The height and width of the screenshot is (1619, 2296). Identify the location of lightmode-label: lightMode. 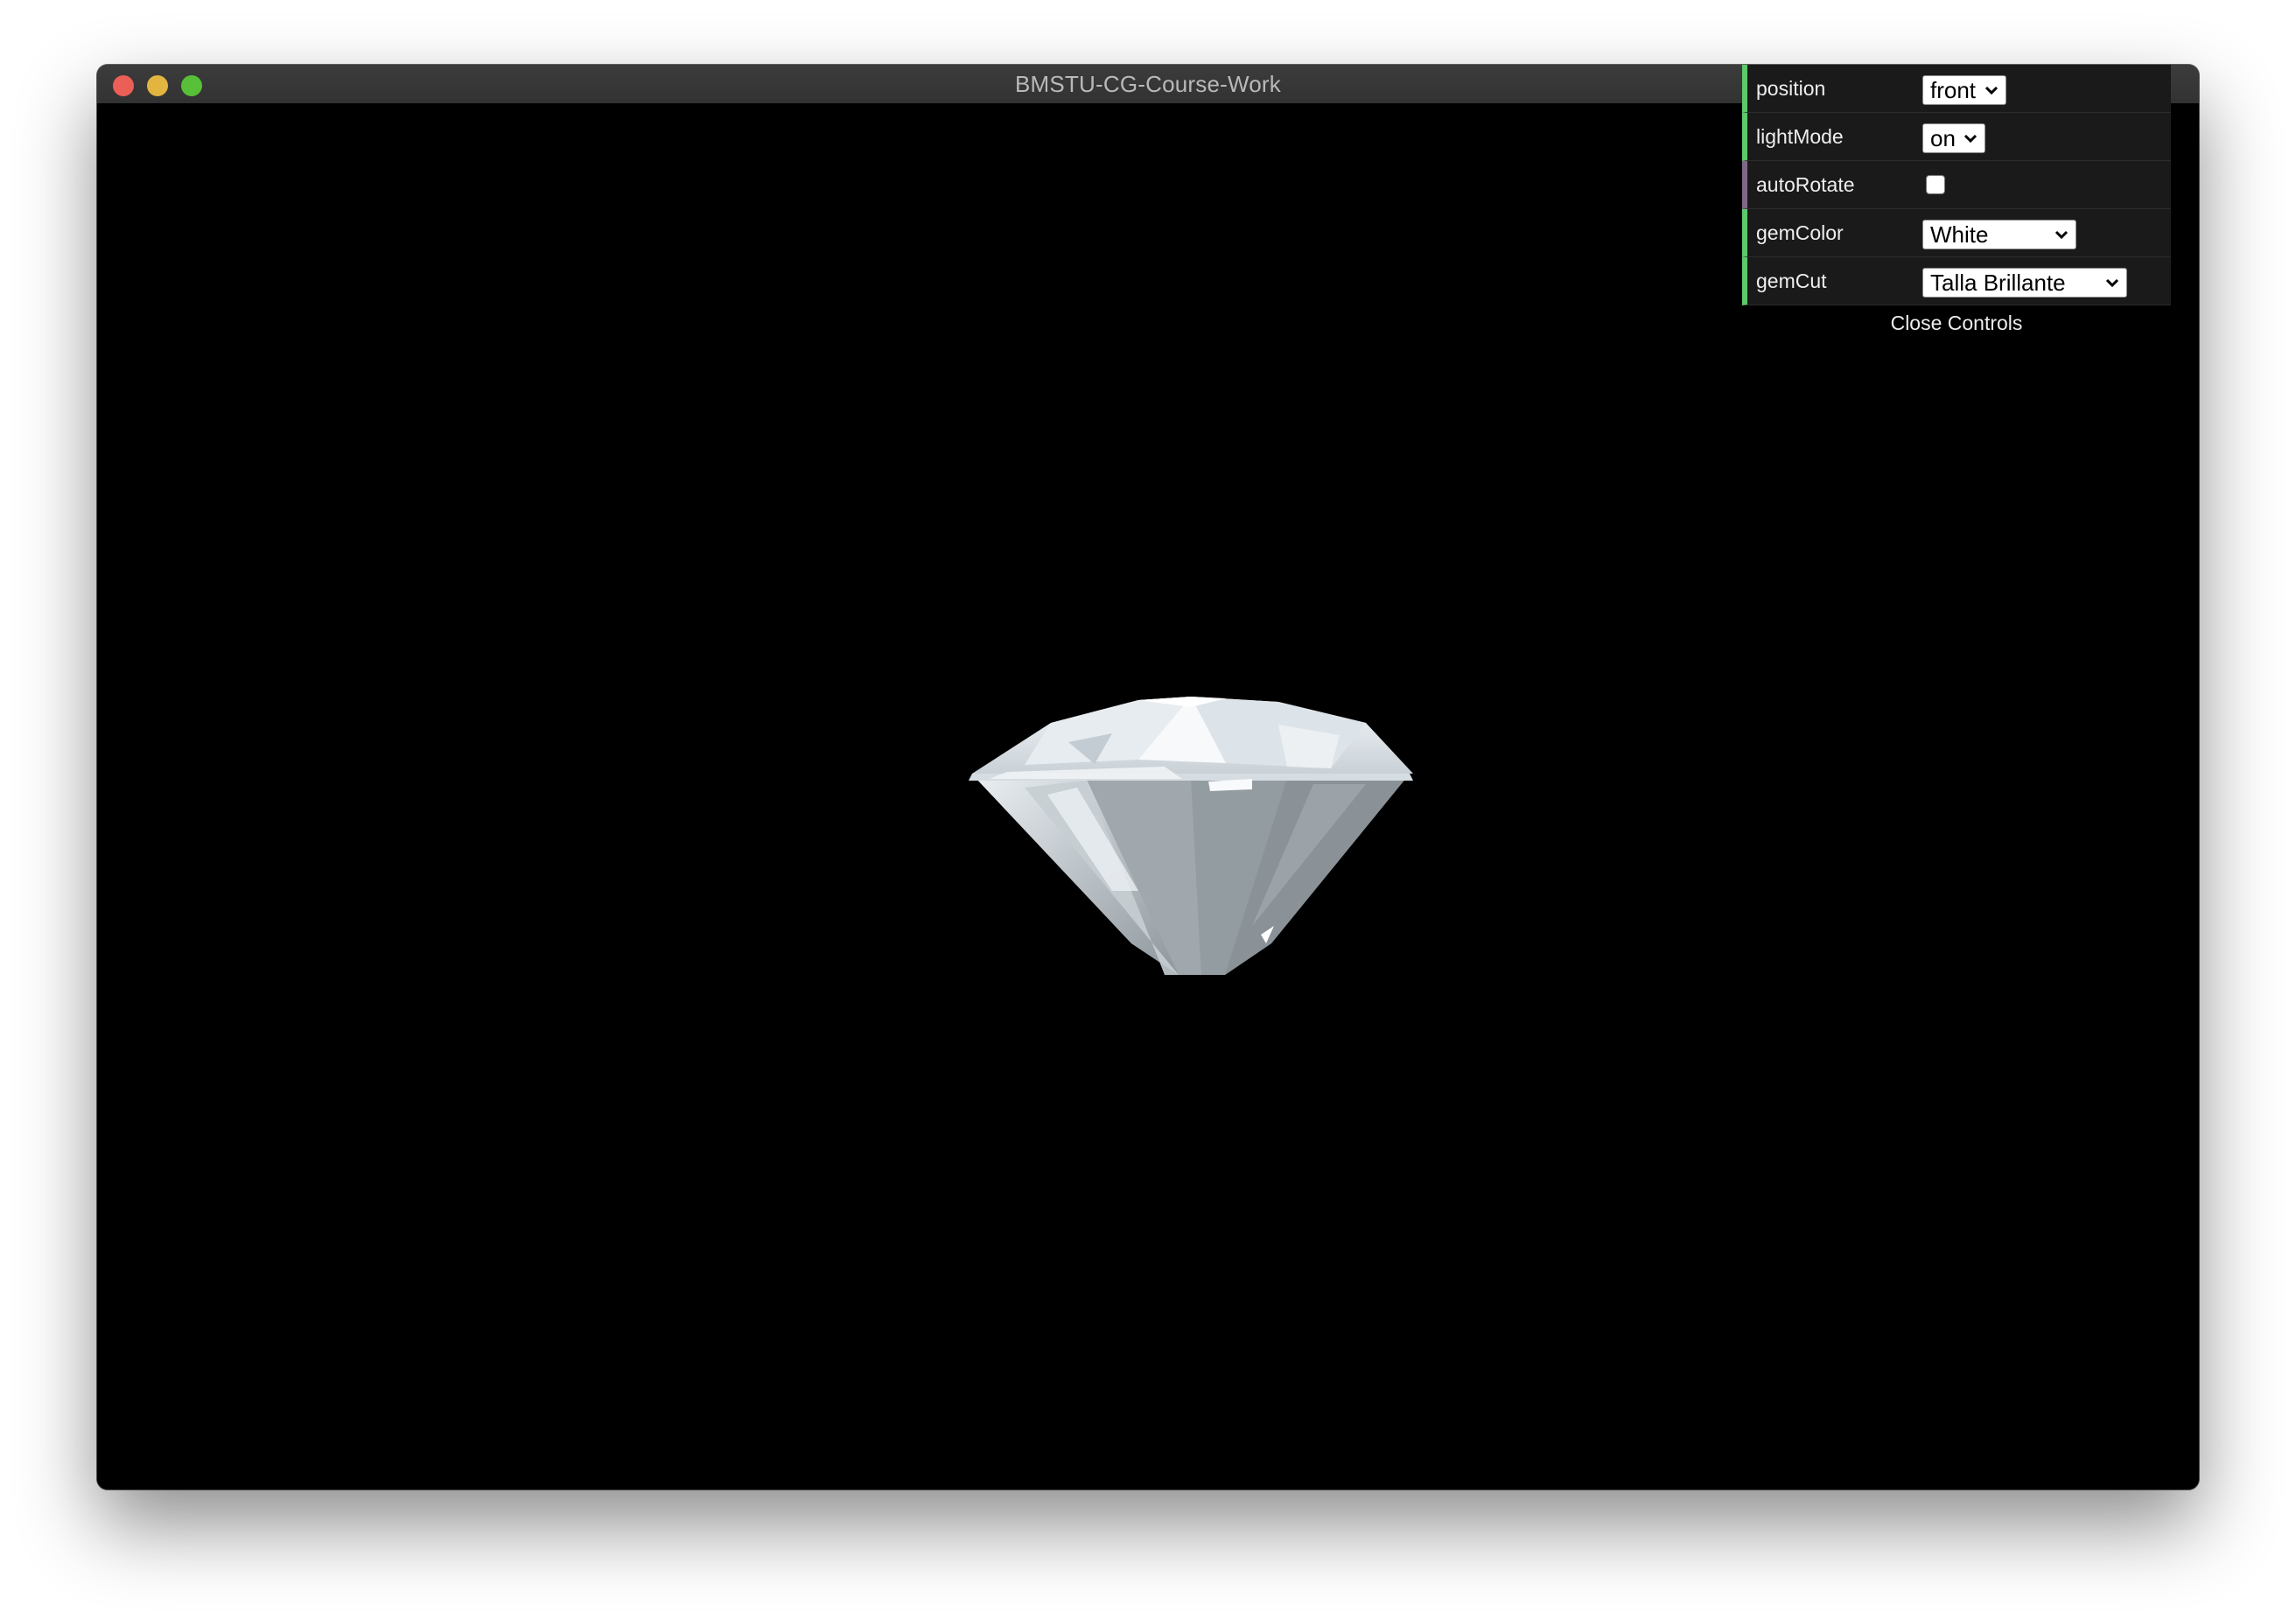
(1800, 136).